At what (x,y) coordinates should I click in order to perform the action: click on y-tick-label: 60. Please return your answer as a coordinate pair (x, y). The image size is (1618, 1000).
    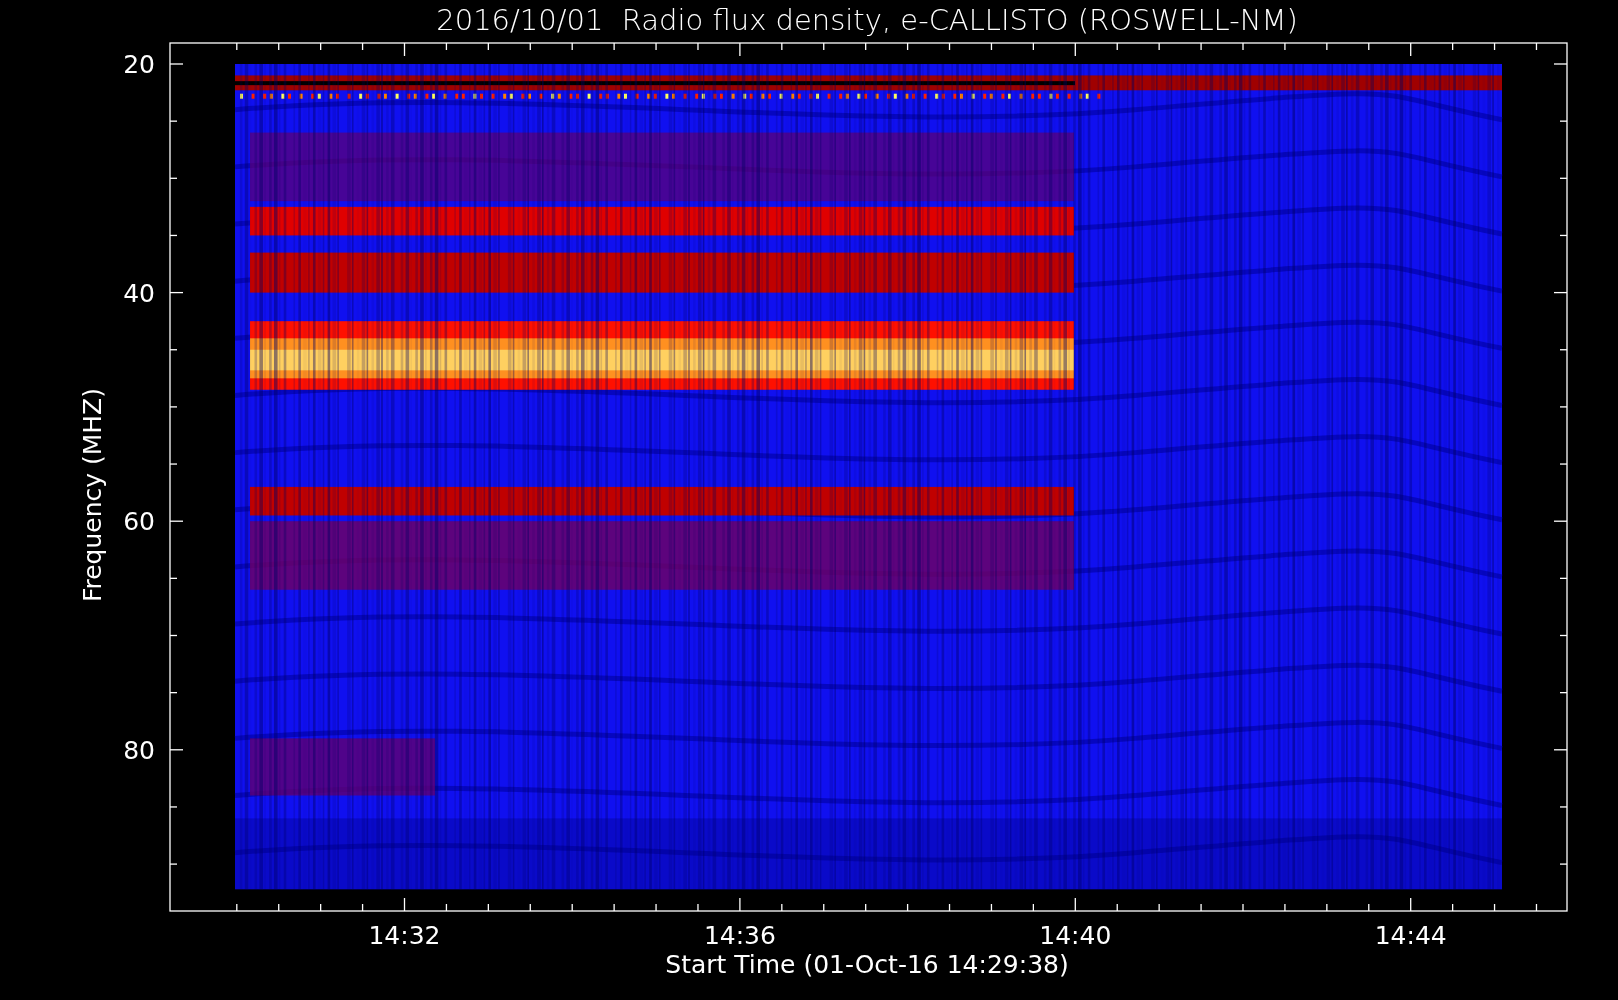
    Looking at the image, I should click on (139, 522).